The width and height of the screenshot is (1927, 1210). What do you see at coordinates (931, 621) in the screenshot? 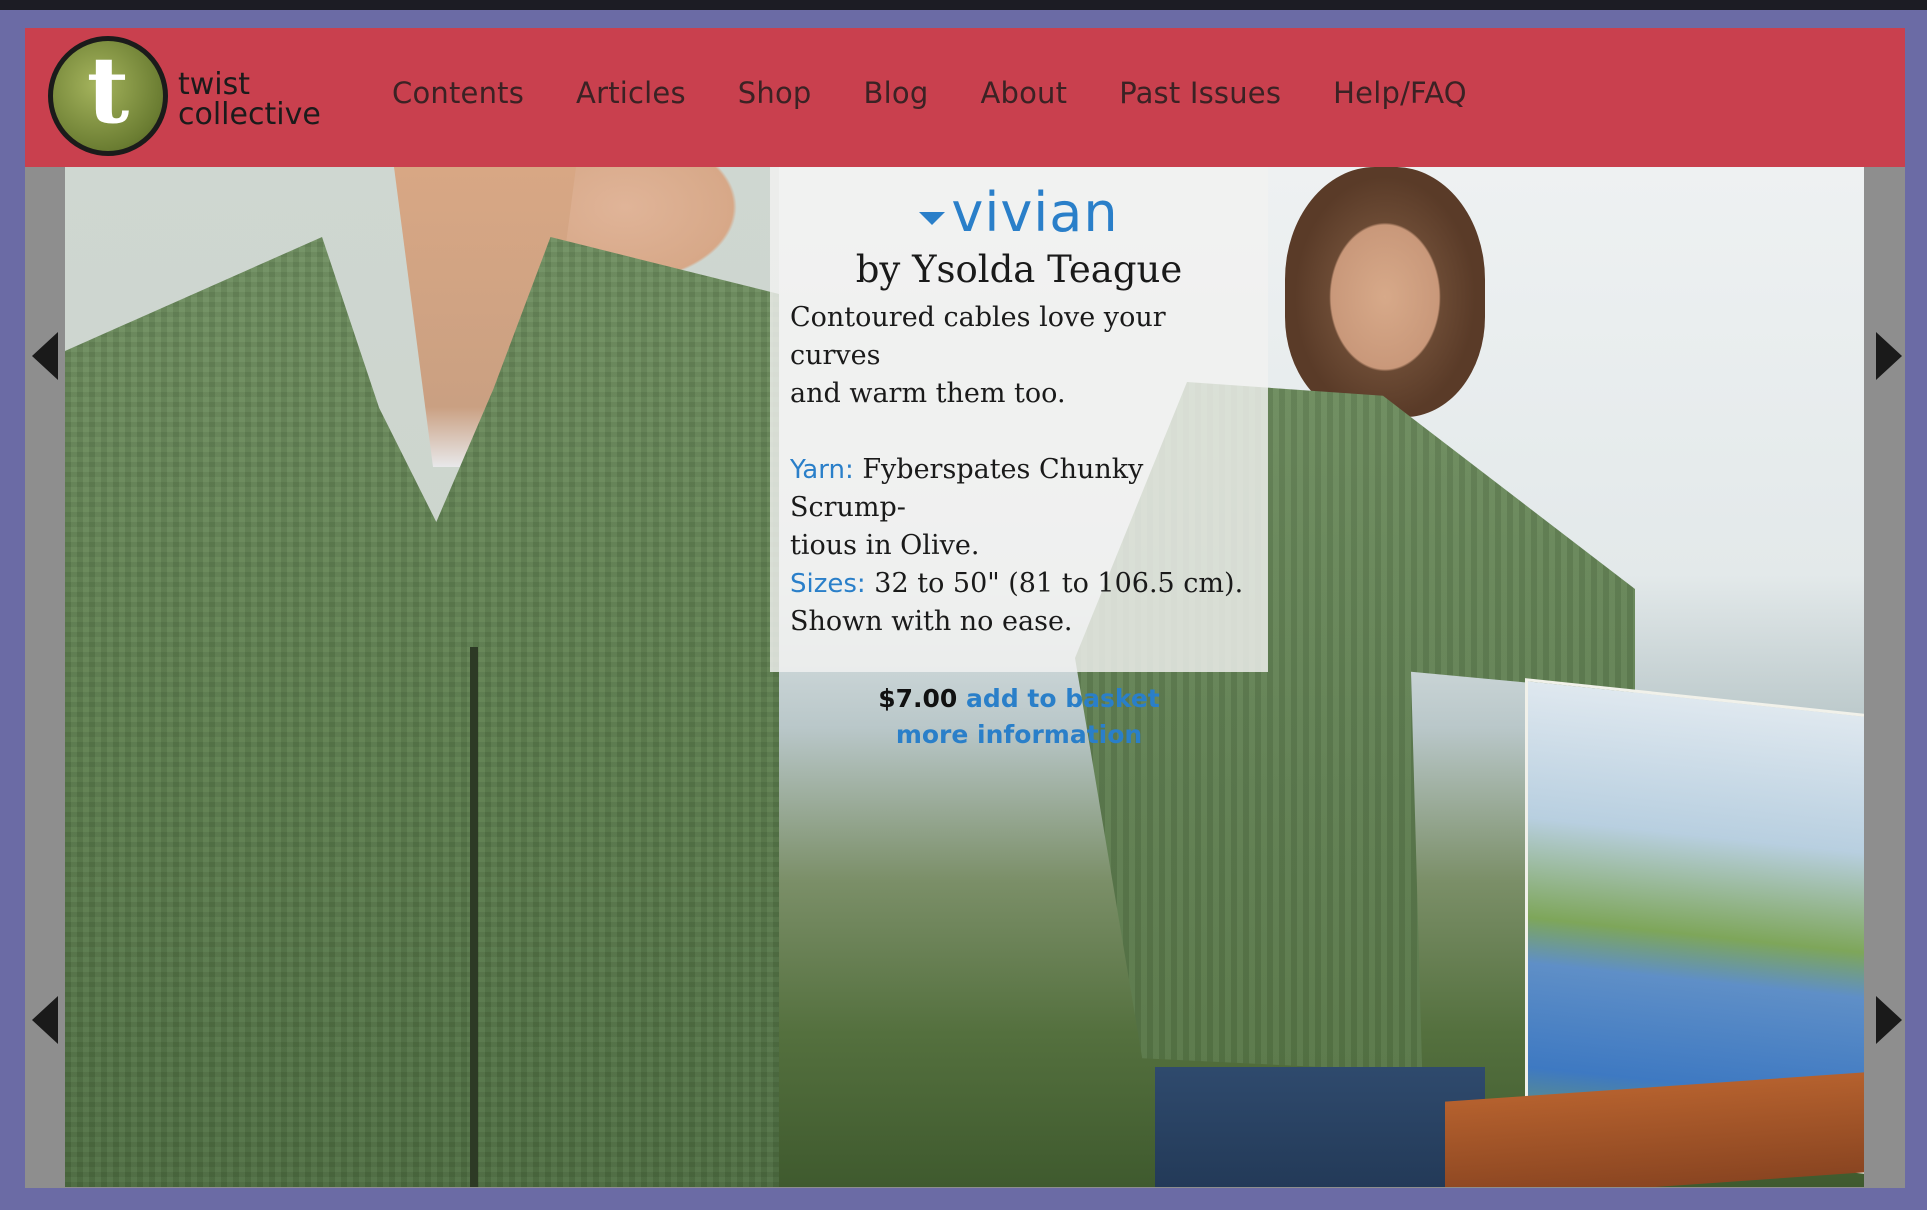
I see `ease-note: Shown with no ease.` at bounding box center [931, 621].